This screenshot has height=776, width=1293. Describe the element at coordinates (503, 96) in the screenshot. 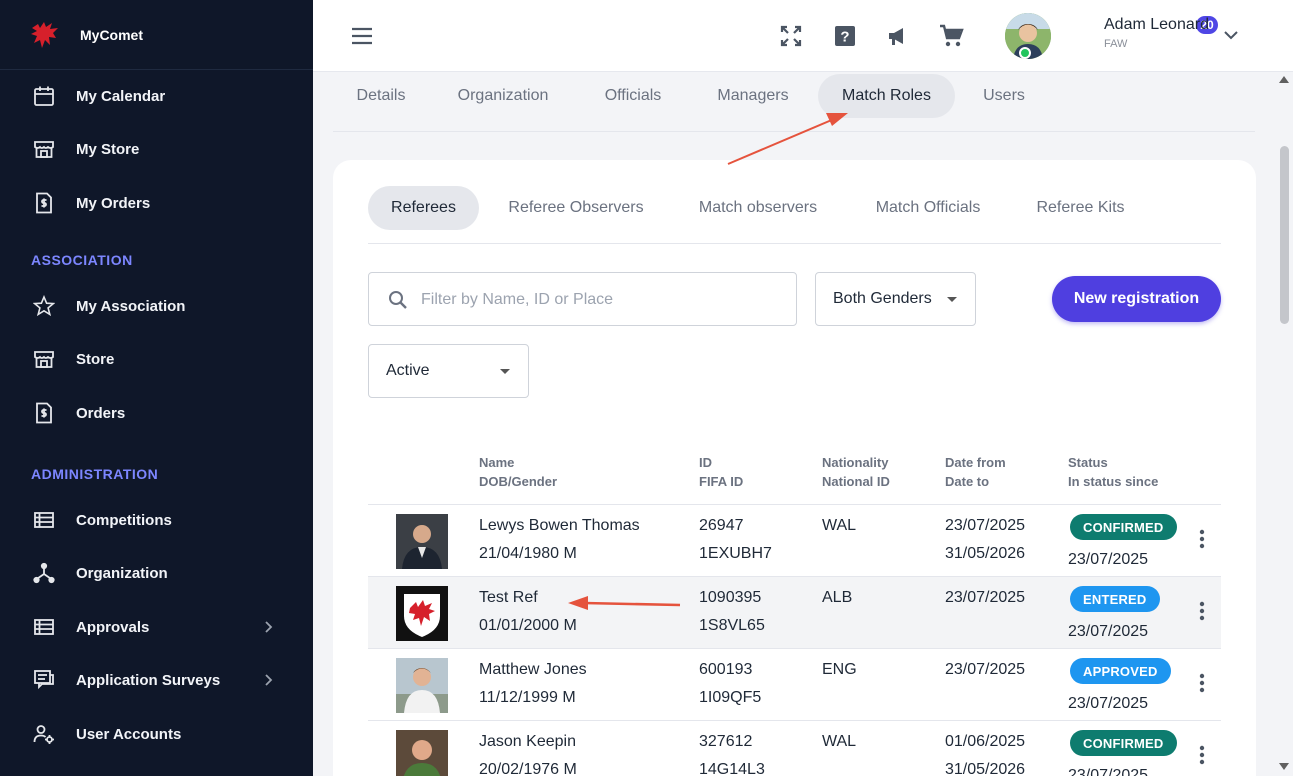

I see `tab-organization: Organization` at that location.